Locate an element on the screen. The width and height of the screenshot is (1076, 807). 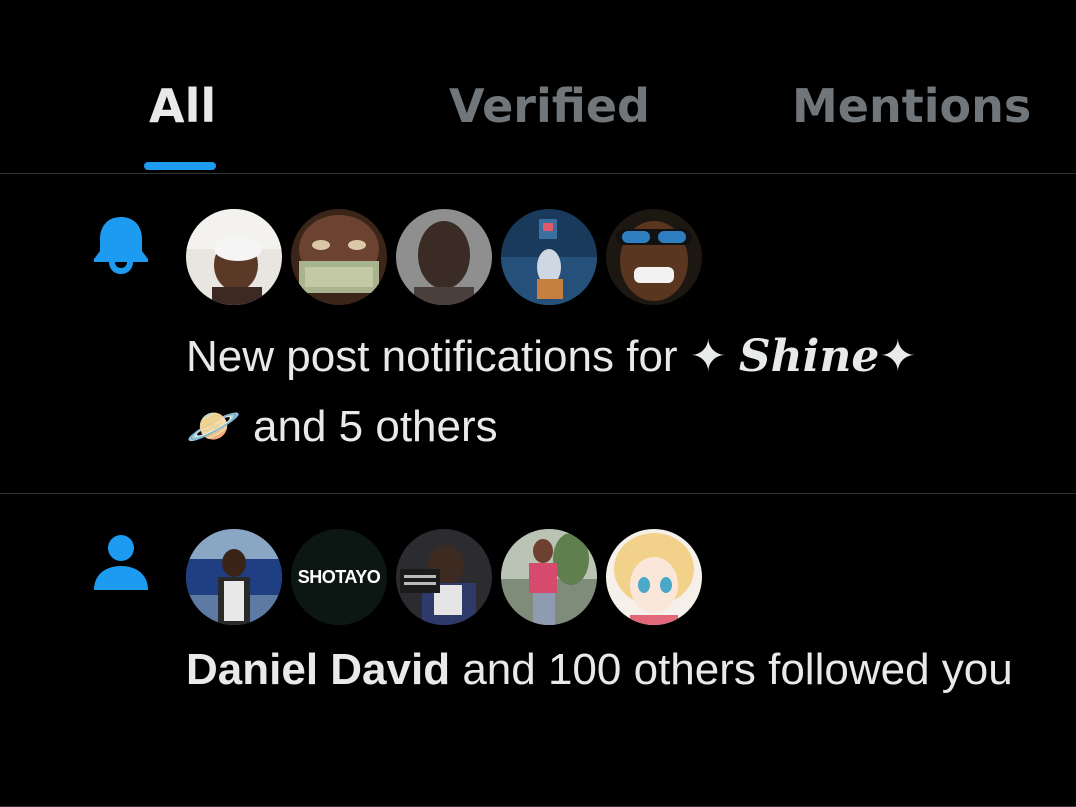
person-icon is located at coordinates (121, 564).